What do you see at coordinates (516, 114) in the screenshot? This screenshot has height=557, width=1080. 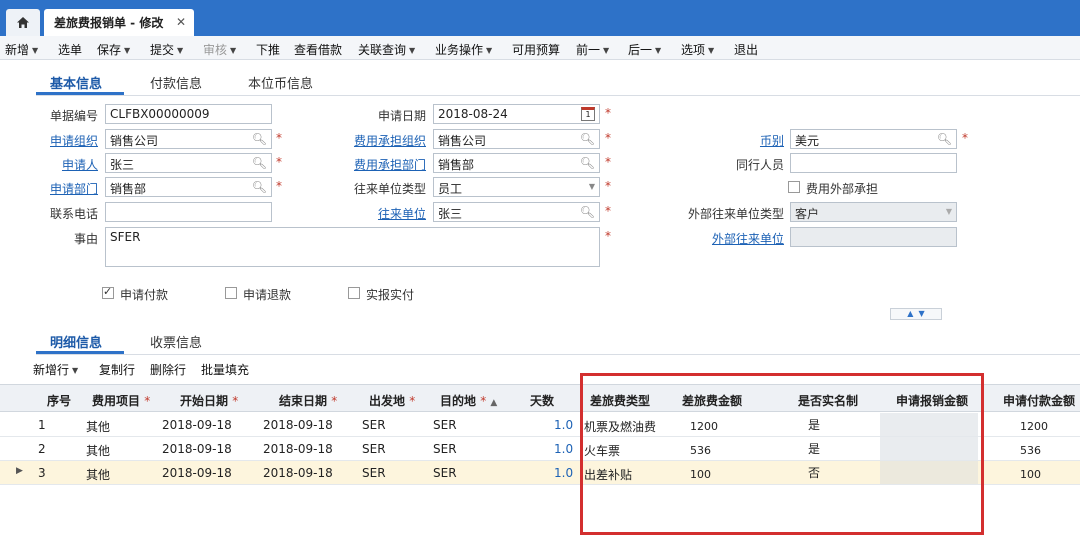 I see `apply-date-field: 2018-08-24 1` at bounding box center [516, 114].